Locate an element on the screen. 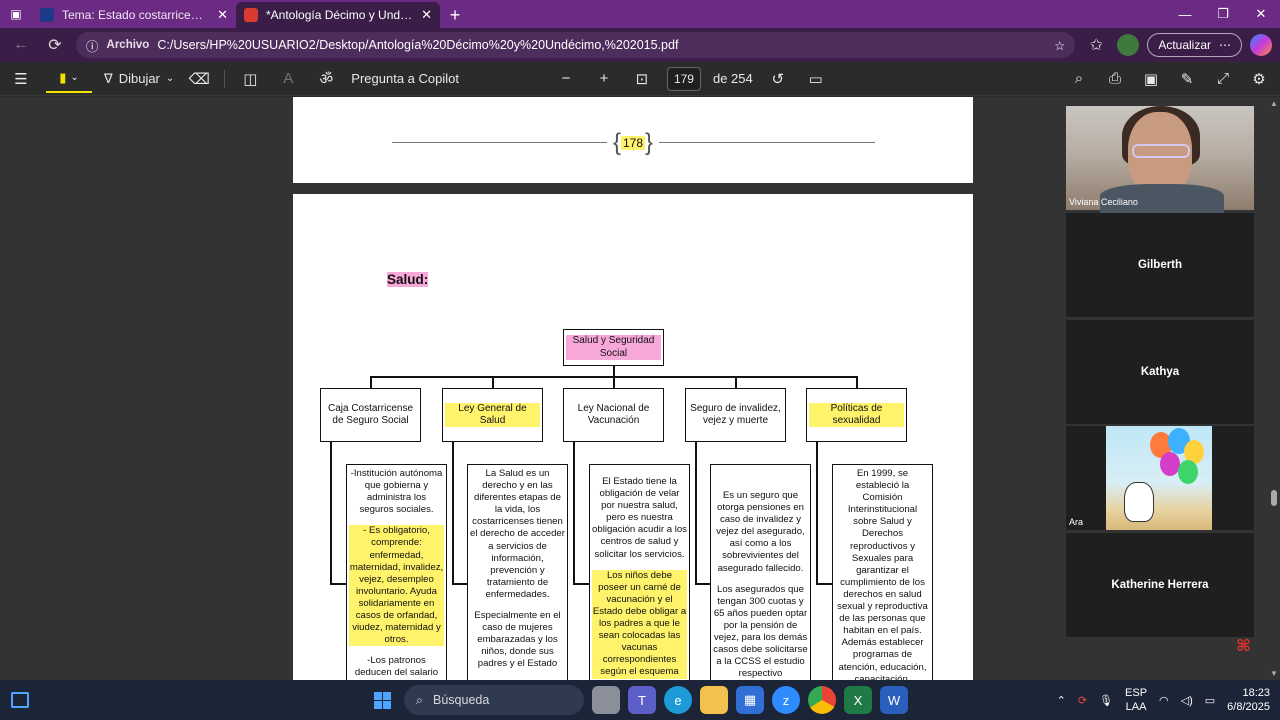  participant-tile-image: Ara is located at coordinates (1160, 478).